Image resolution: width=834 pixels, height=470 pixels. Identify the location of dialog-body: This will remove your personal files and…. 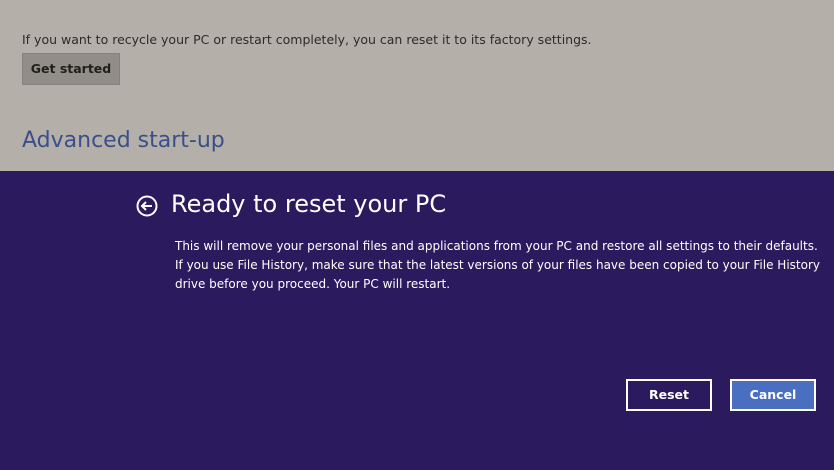
(497, 265).